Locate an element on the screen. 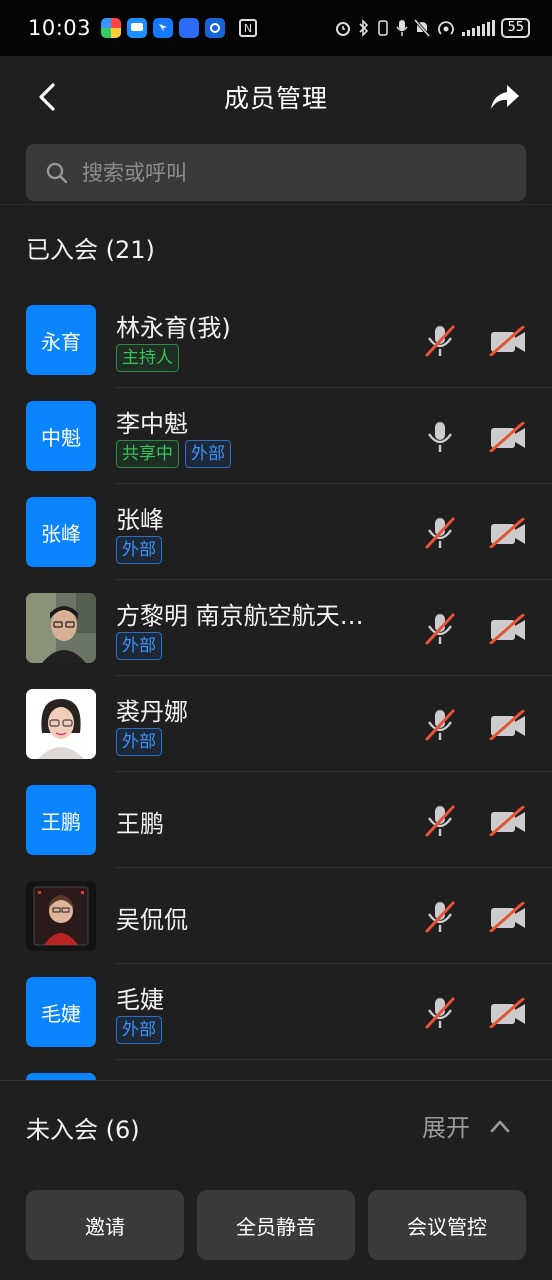  nav-bar: 成员管理 is located at coordinates (276, 97).